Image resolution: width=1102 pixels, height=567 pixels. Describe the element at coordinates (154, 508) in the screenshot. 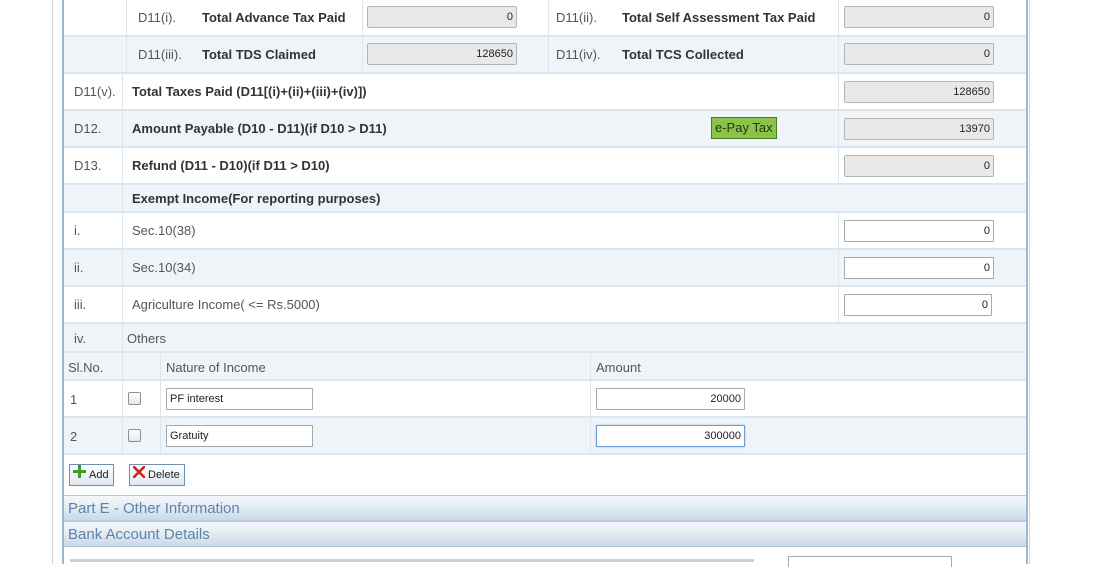

I see `section-part-e-title: Part E - Other Information` at that location.